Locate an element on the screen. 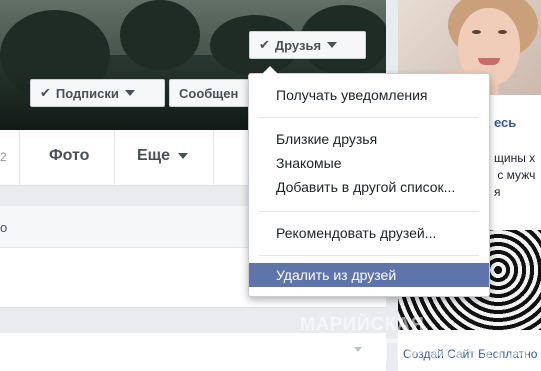  menu-notch is located at coordinates (270, 70).